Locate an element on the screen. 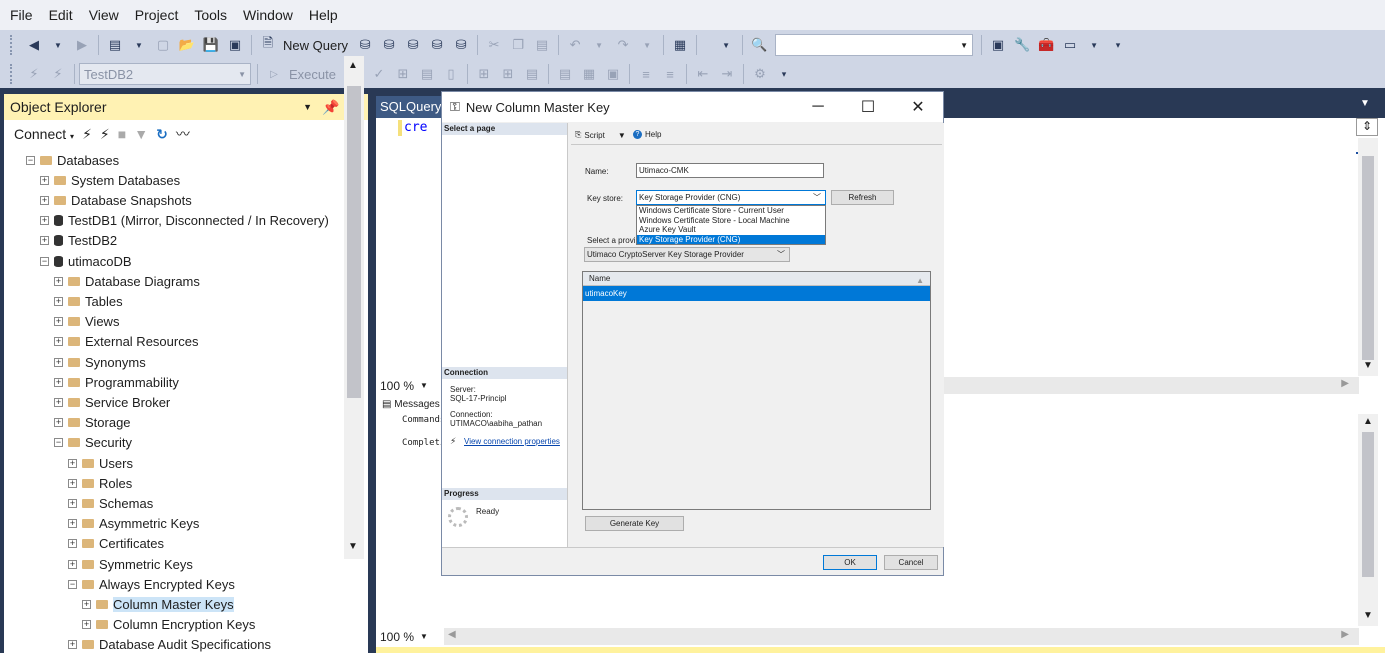  close-button: ✕ is located at coordinates (918, 107).